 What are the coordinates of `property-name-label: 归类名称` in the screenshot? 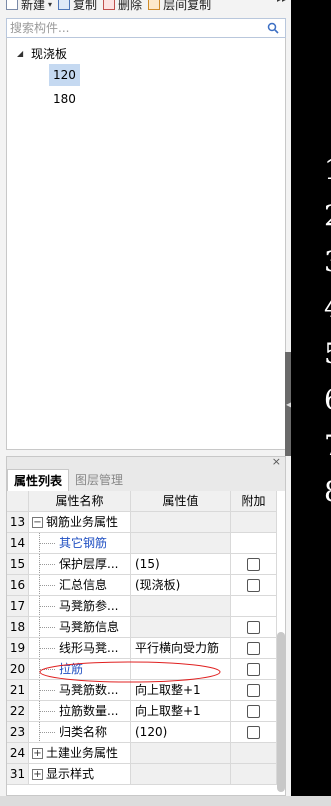 It's located at (83, 732).